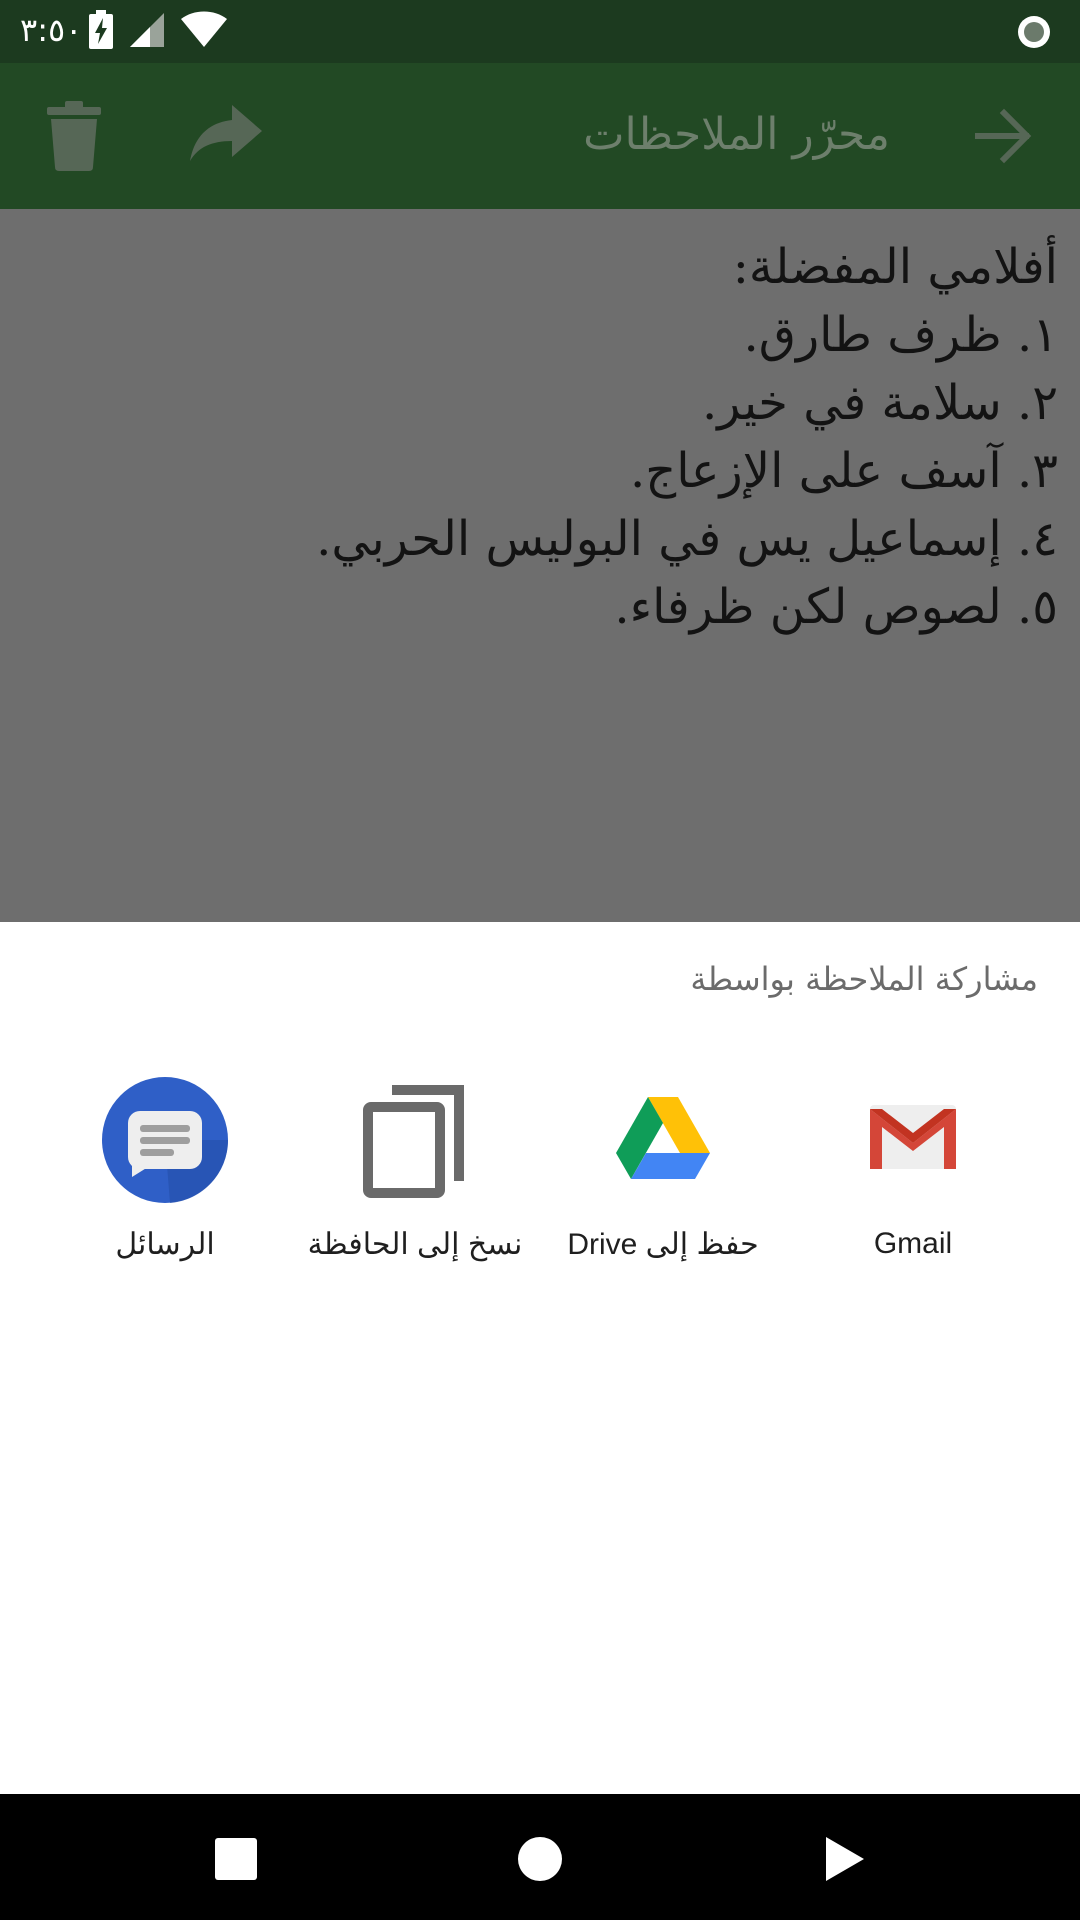 The image size is (1080, 1920). I want to click on status-time: ٣:٥٠, so click(51, 30).